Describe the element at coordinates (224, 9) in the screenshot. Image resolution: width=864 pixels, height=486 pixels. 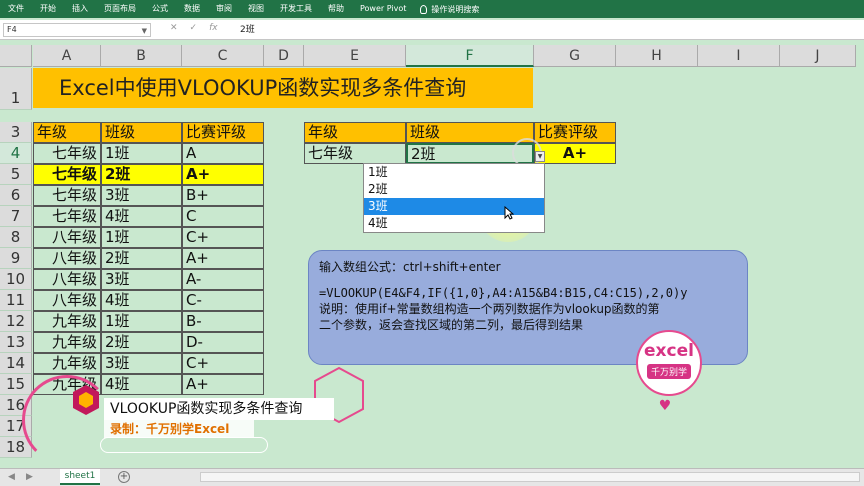
I see `menu-review: 审阅` at that location.